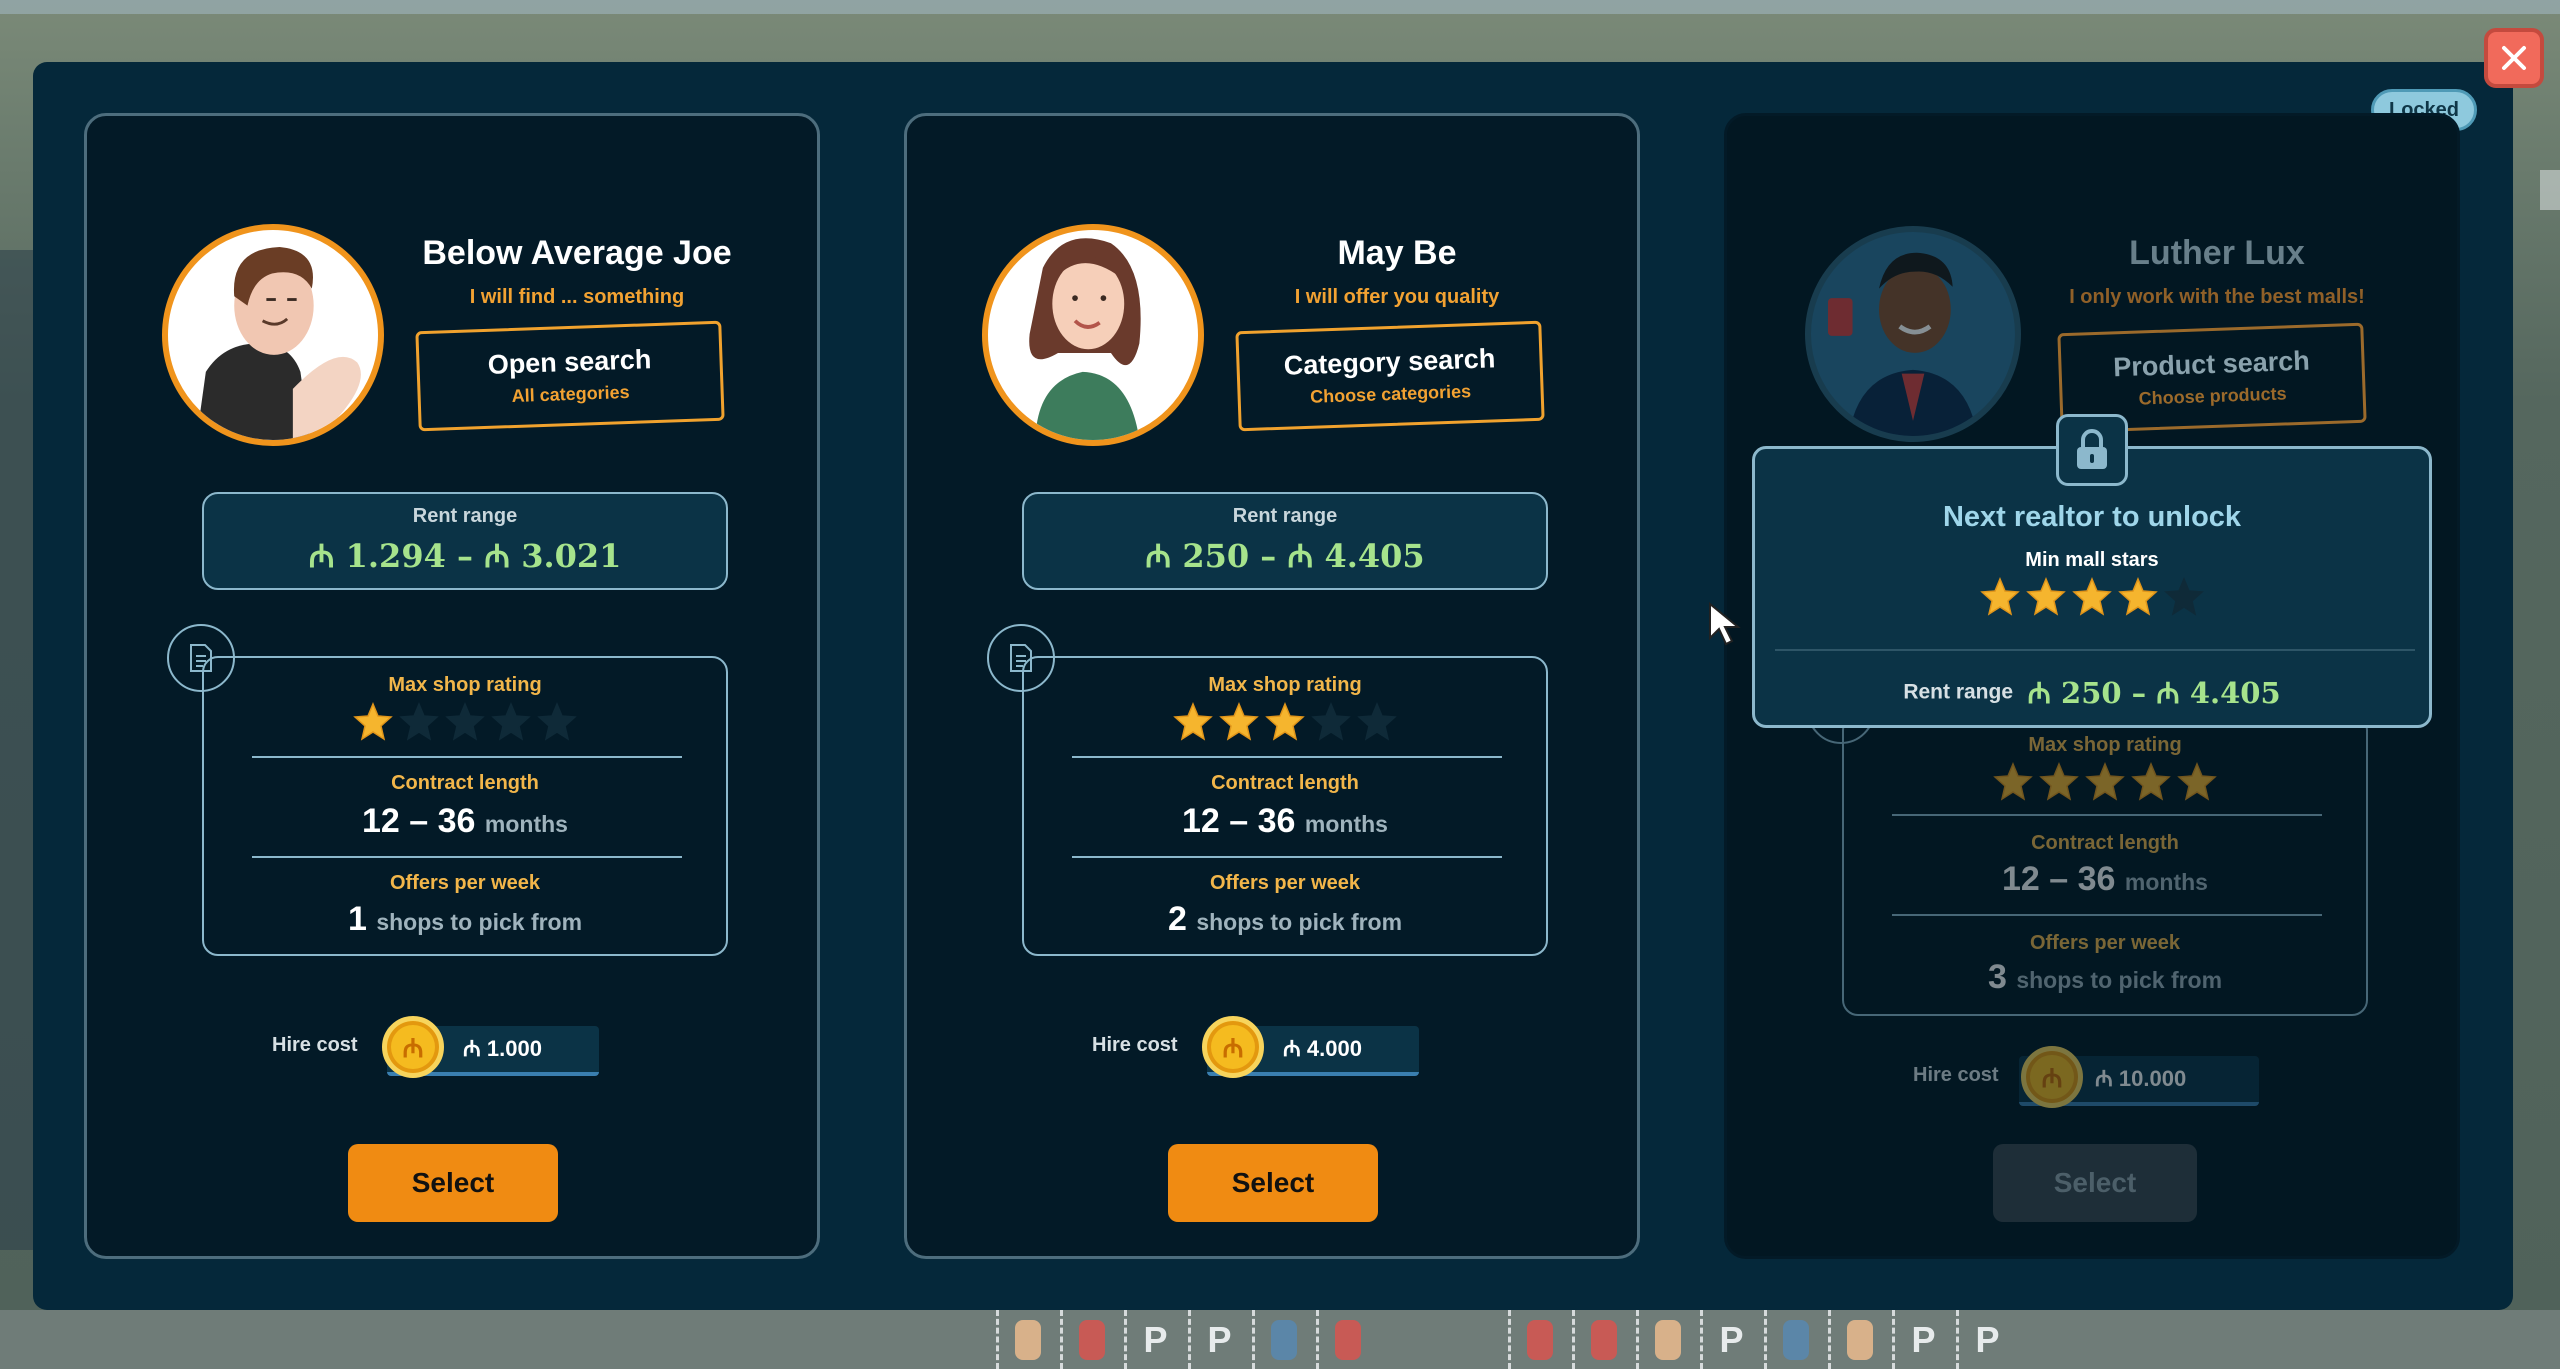 The height and width of the screenshot is (1369, 2560). What do you see at coordinates (1280, 7) in the screenshot?
I see `background-top-bar` at bounding box center [1280, 7].